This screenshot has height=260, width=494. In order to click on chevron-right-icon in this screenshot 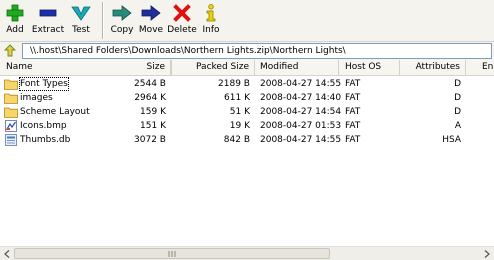, I will do `click(487, 253)`.